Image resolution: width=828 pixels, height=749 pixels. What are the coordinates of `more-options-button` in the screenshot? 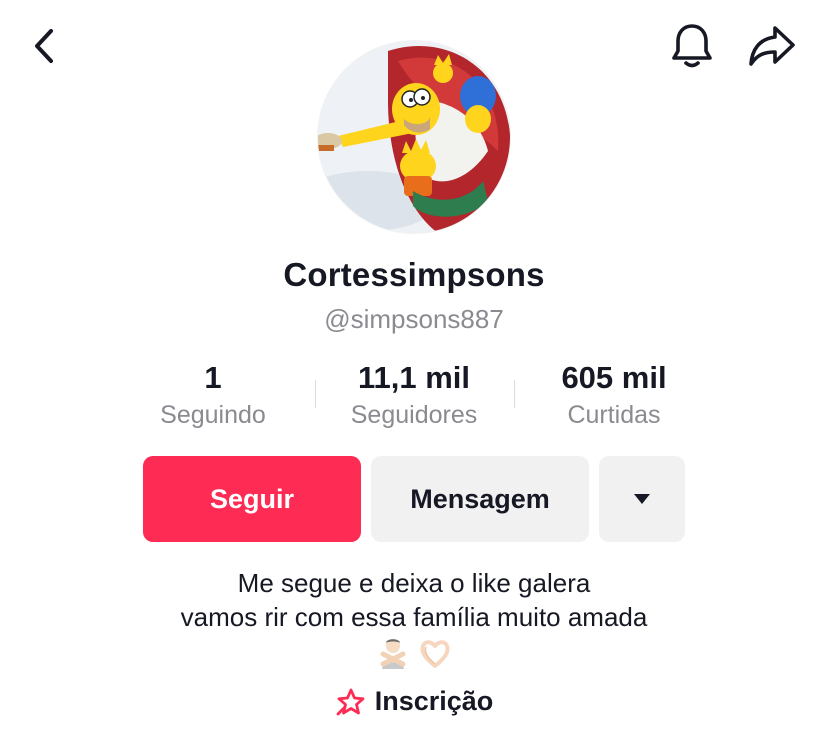 It's located at (642, 499).